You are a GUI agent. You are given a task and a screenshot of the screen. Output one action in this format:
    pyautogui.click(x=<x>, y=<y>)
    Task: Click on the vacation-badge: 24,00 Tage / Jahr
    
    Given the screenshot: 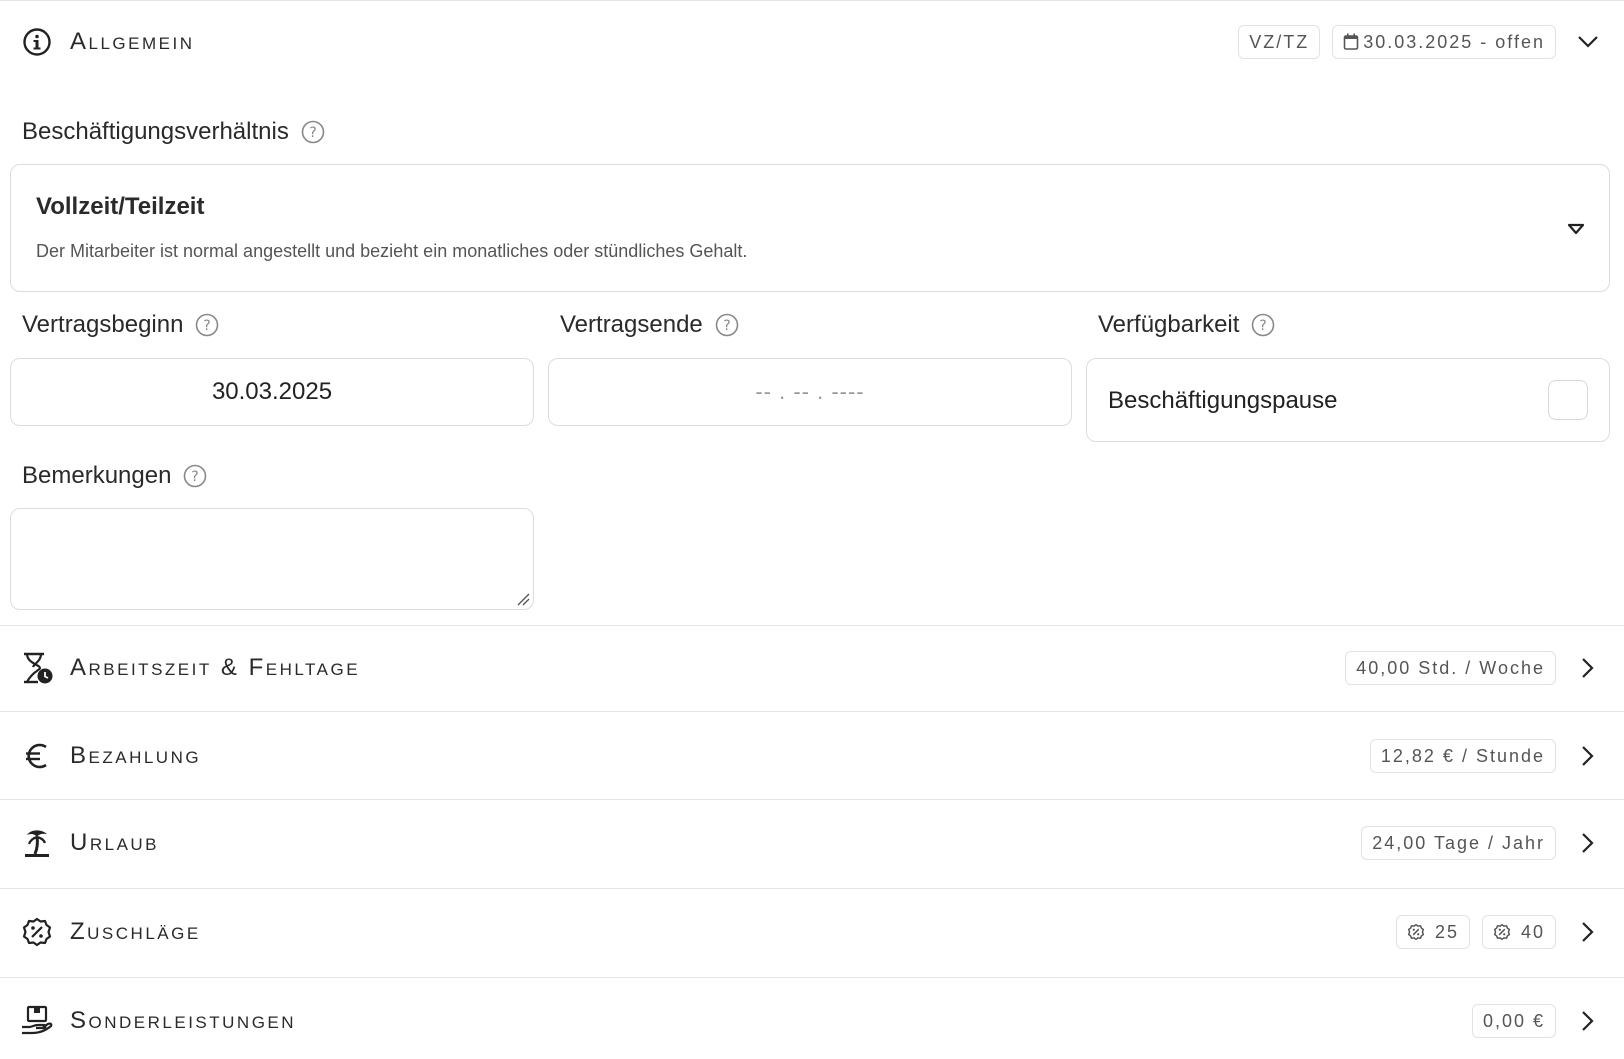 What is the action you would take?
    pyautogui.click(x=1458, y=843)
    